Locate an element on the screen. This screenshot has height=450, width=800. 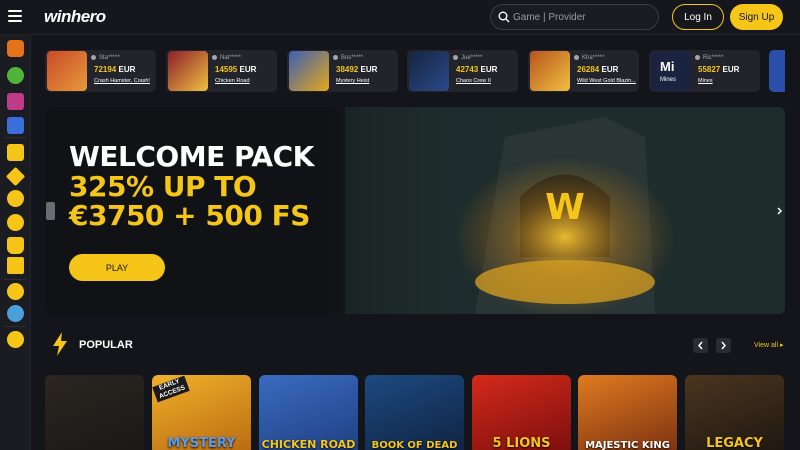
ball-icon is located at coordinates (15, 75).